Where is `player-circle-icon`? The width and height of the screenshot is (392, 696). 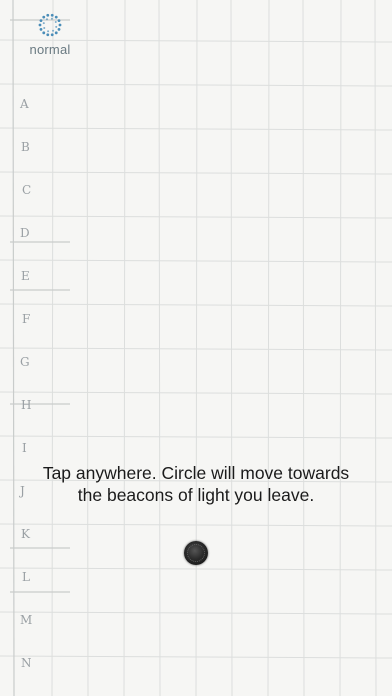
player-circle-icon is located at coordinates (196, 553).